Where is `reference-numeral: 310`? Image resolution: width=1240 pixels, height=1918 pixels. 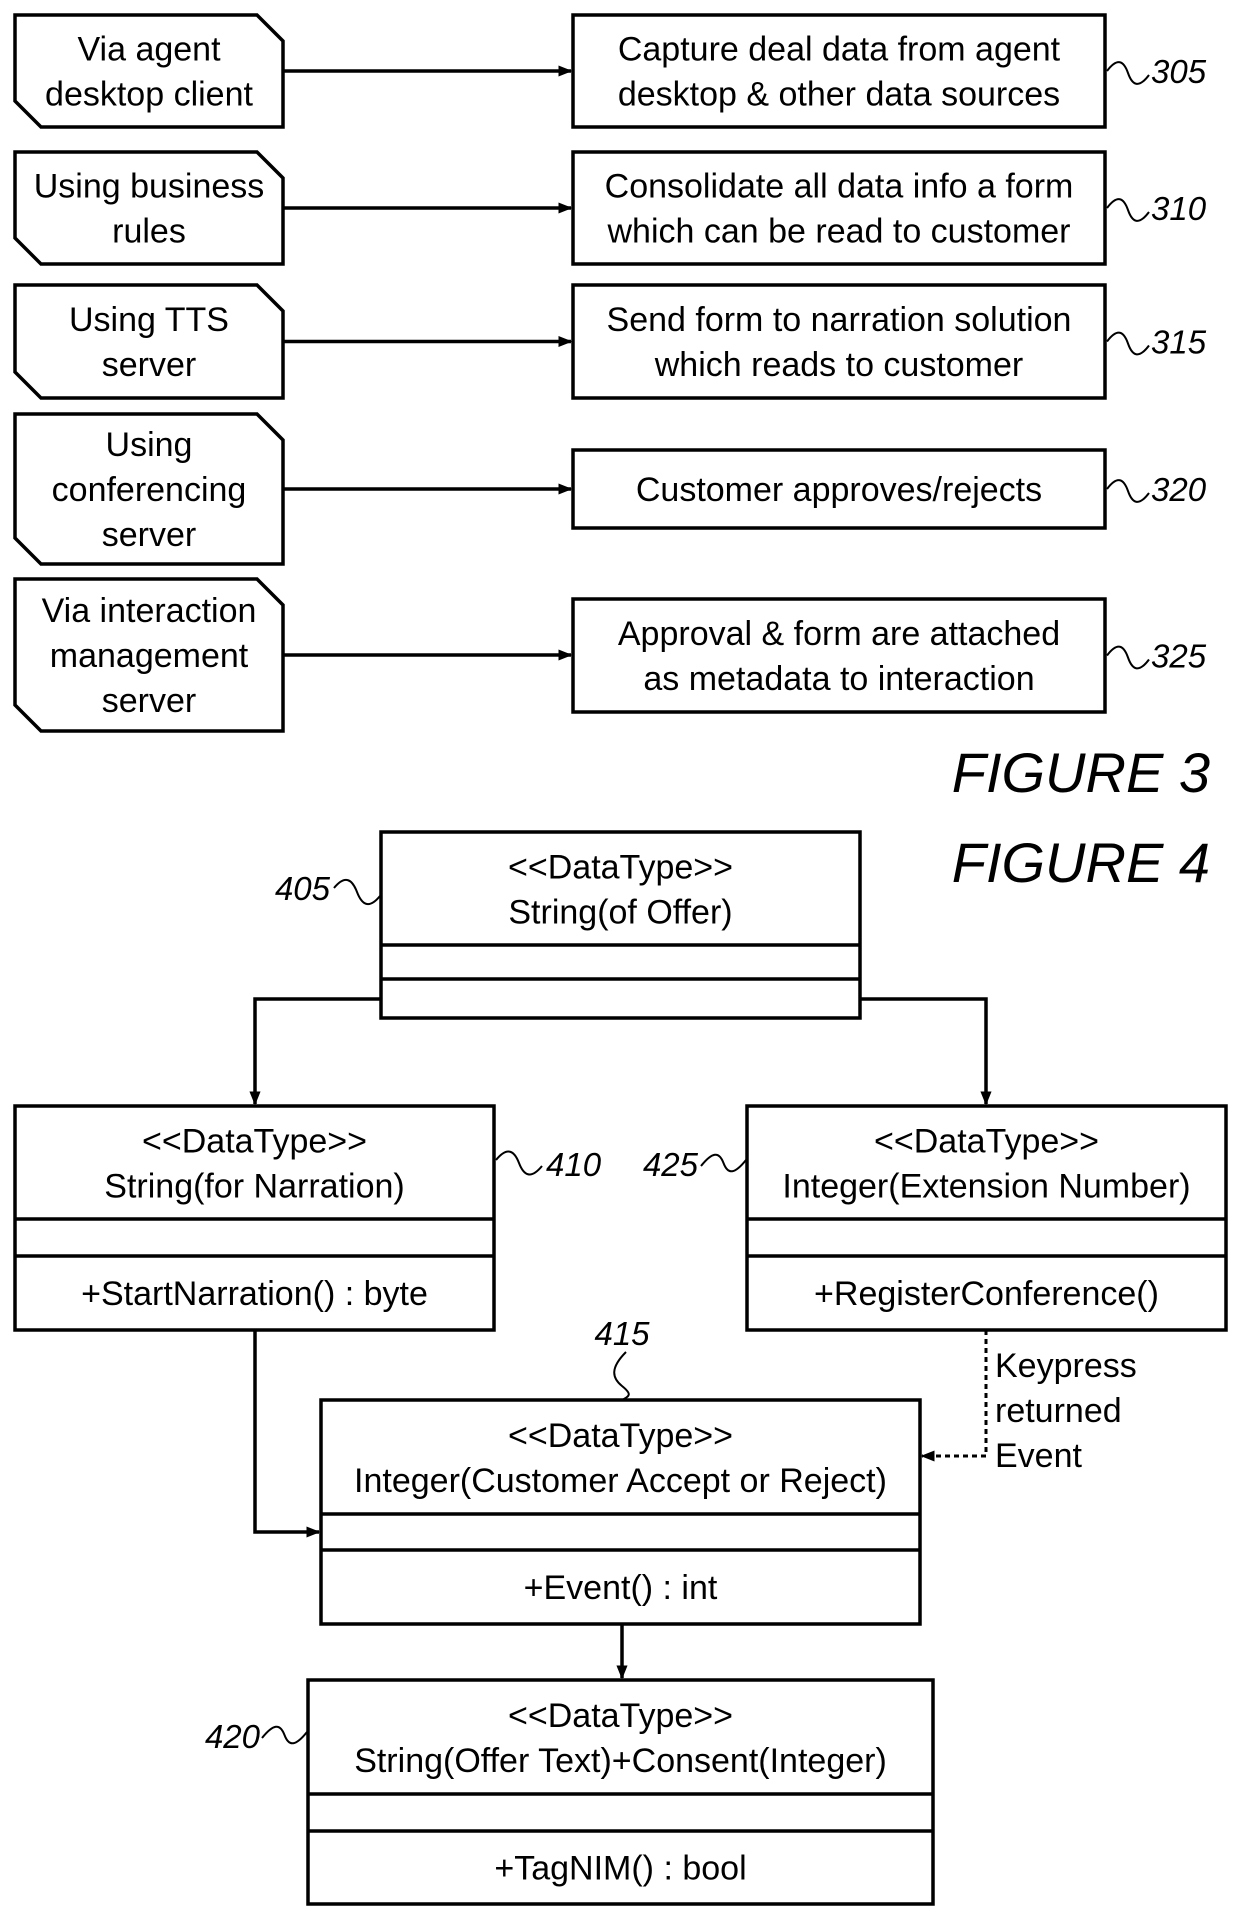 reference-numeral: 310 is located at coordinates (1179, 208).